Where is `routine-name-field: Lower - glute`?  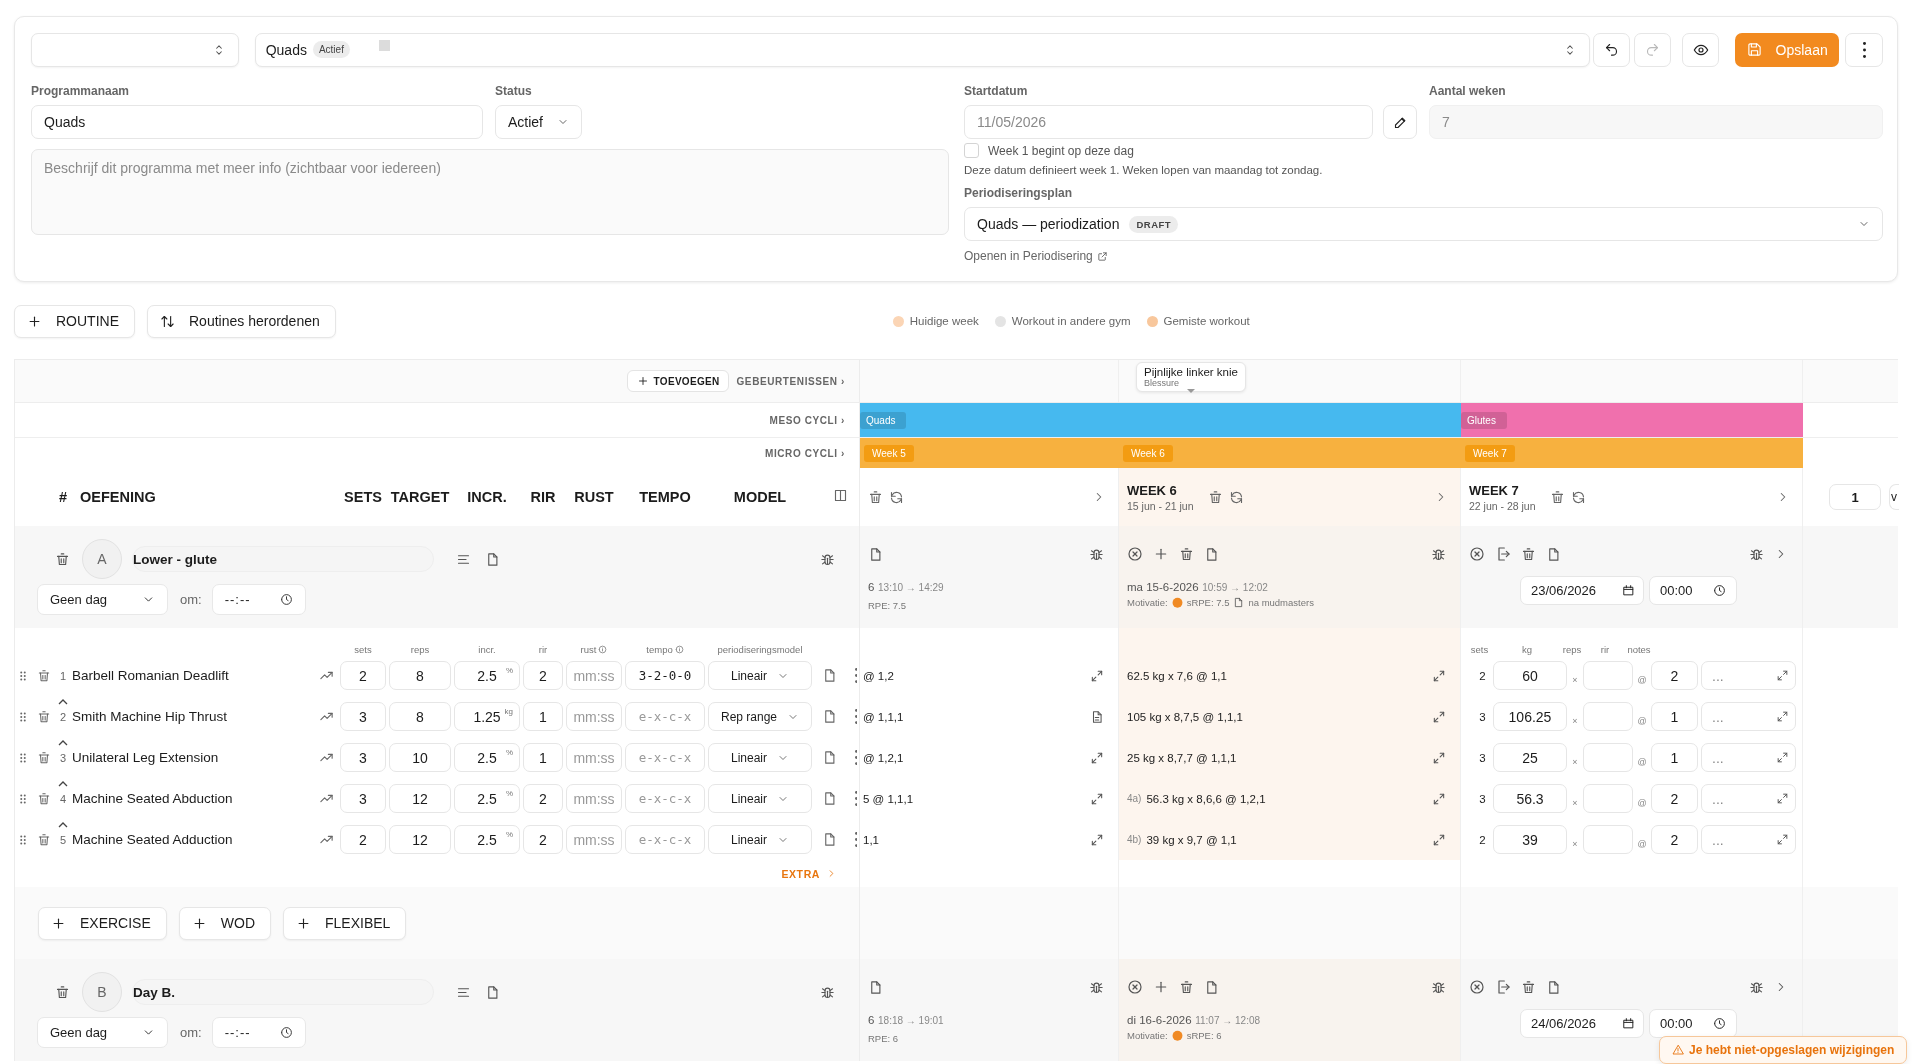
routine-name-field: Lower - glute is located at coordinates (283, 559).